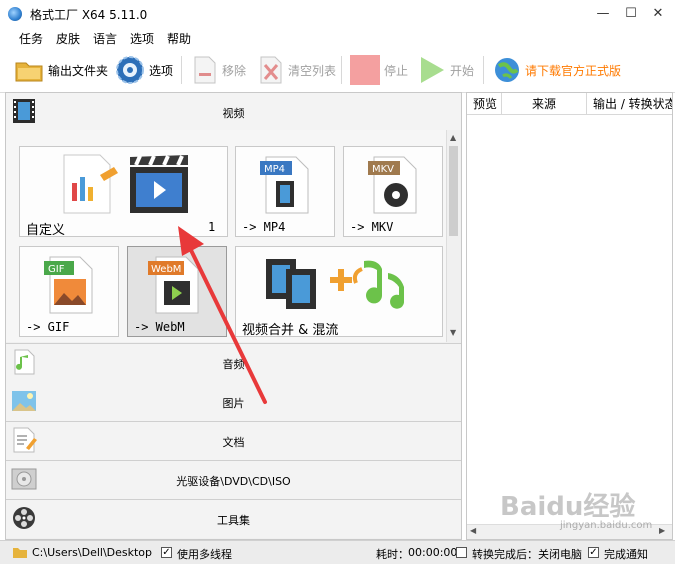 The width and height of the screenshot is (675, 564). What do you see at coordinates (166, 552) in the screenshot?
I see `multithread-checkbox: ✓` at bounding box center [166, 552].